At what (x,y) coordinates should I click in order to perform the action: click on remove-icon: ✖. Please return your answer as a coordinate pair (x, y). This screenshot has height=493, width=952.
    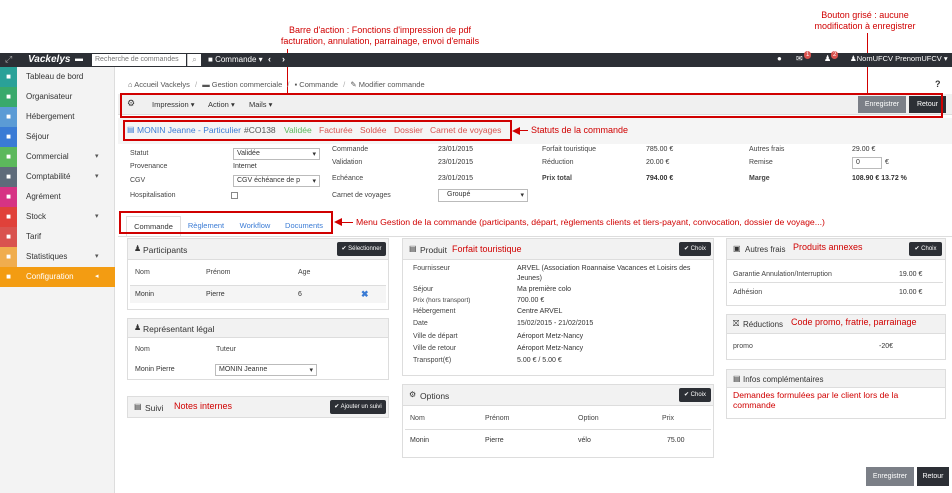
    Looking at the image, I should click on (365, 294).